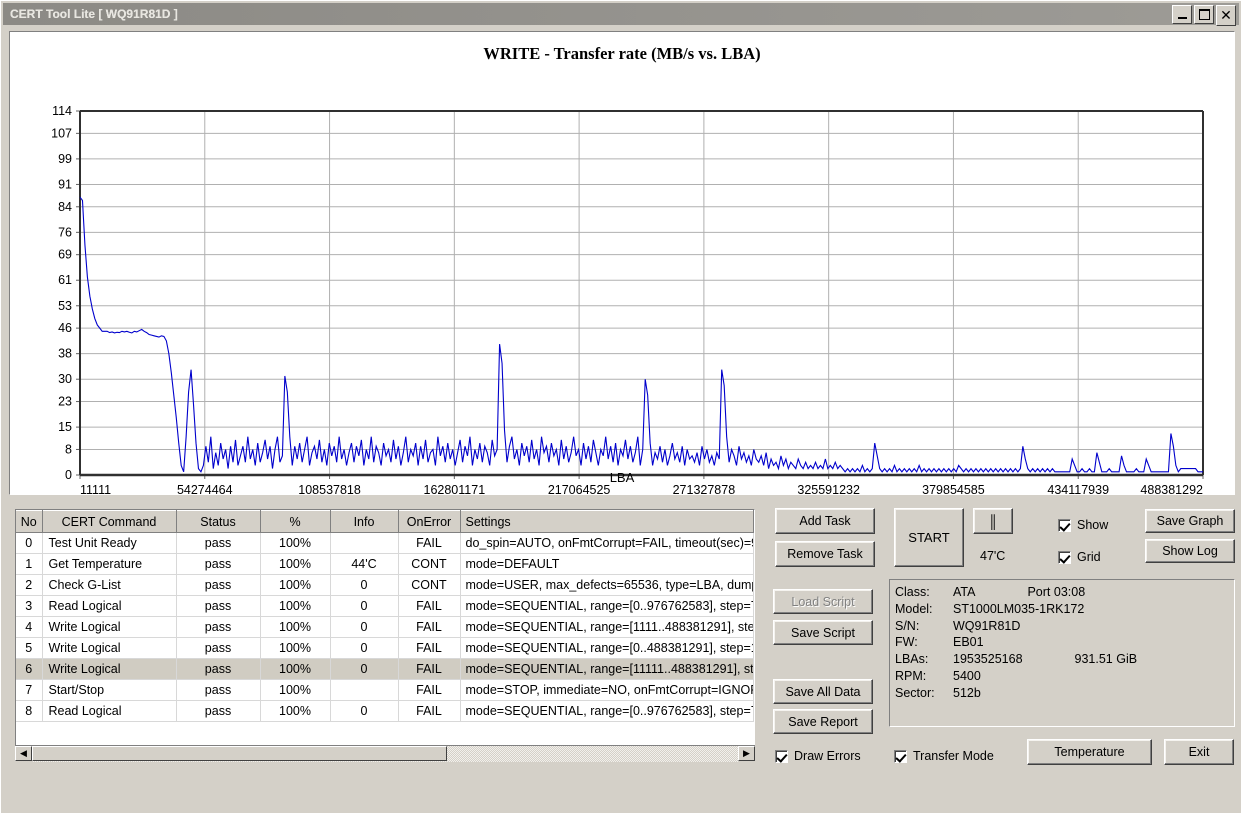 The height and width of the screenshot is (814, 1242). I want to click on table-header-cert-command: CERT Command, so click(109, 521).